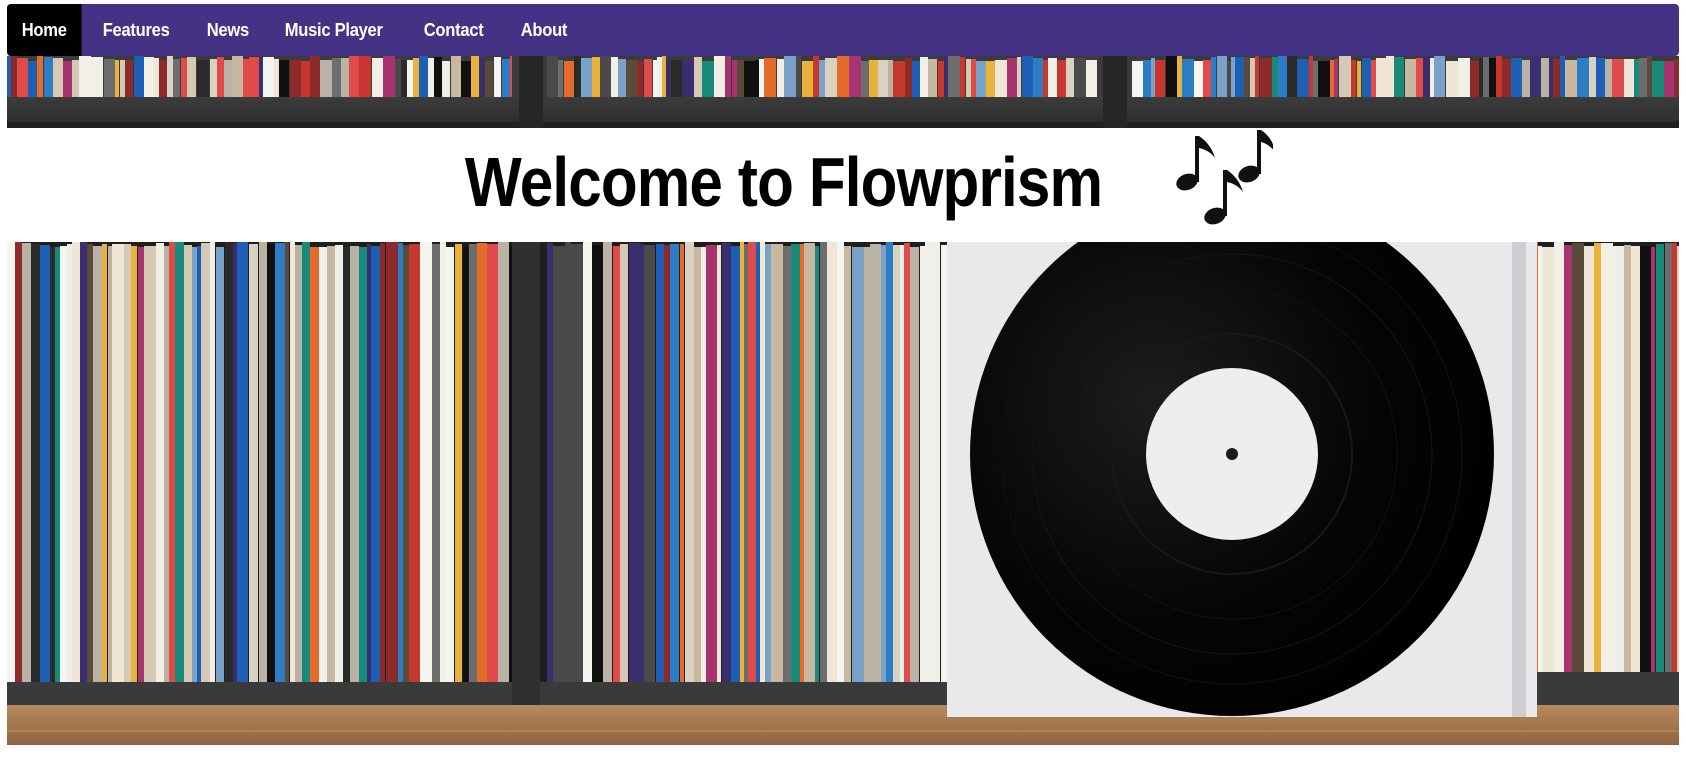 The width and height of the screenshot is (1686, 781). Describe the element at coordinates (544, 30) in the screenshot. I see `nav-item-about: About` at that location.